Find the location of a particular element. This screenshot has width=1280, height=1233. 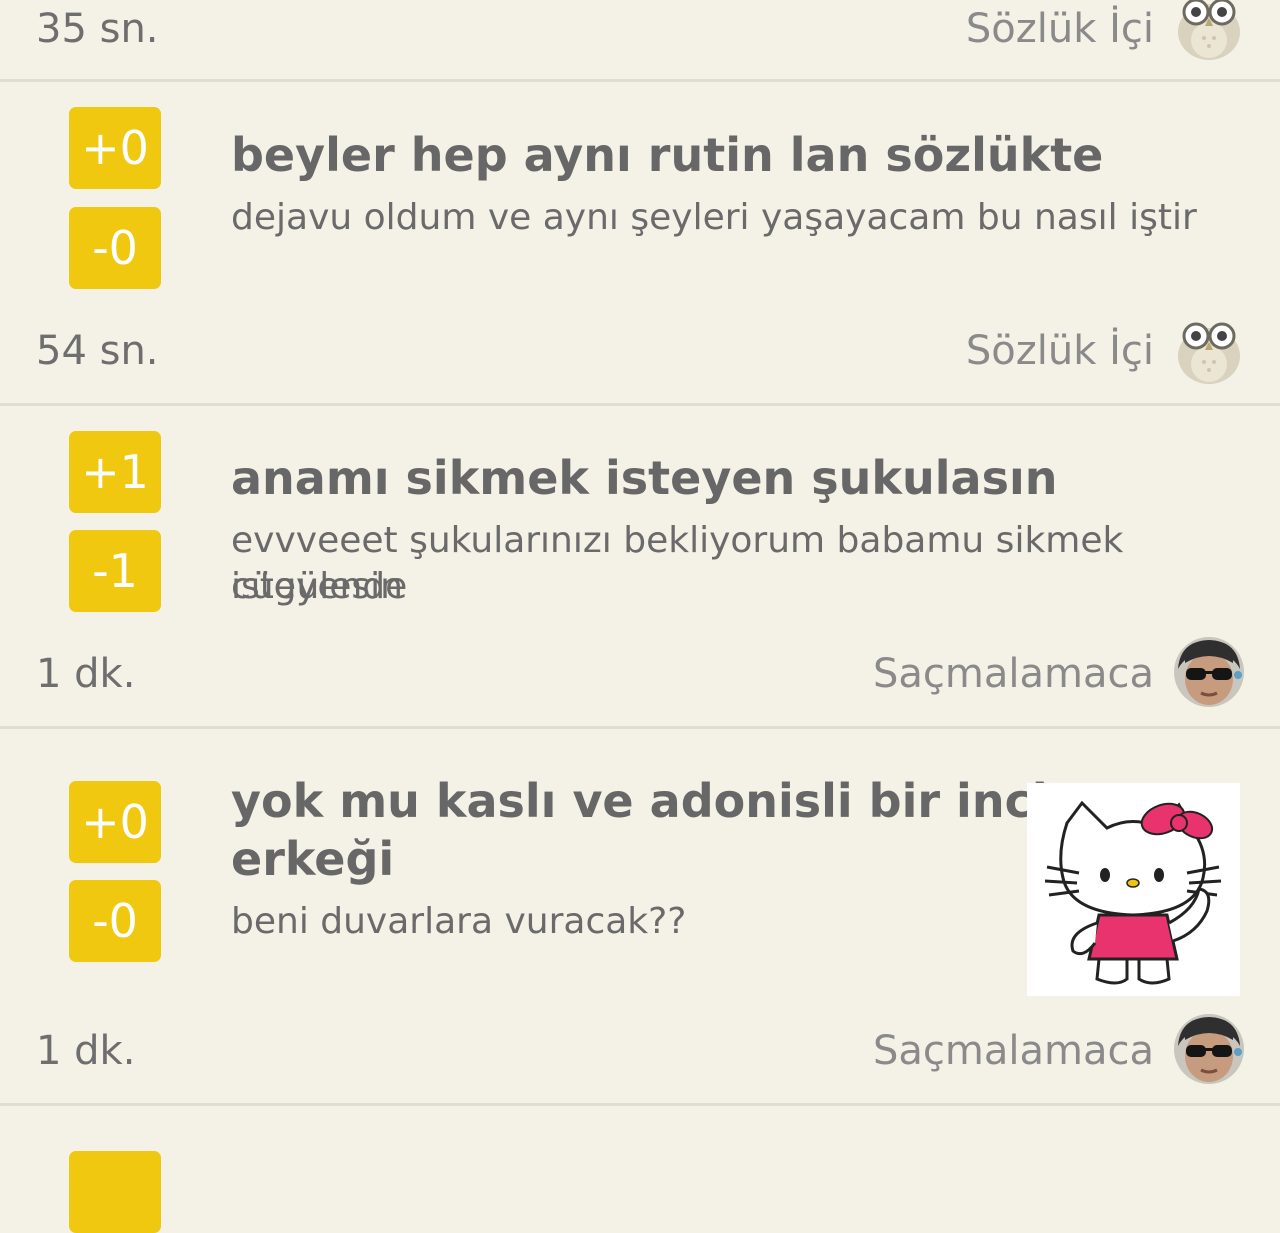

post-time: 35 sn. is located at coordinates (97, 29).